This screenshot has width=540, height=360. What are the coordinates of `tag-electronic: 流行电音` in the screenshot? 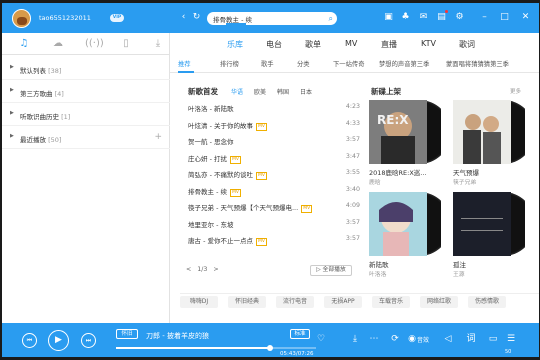 It's located at (295, 302).